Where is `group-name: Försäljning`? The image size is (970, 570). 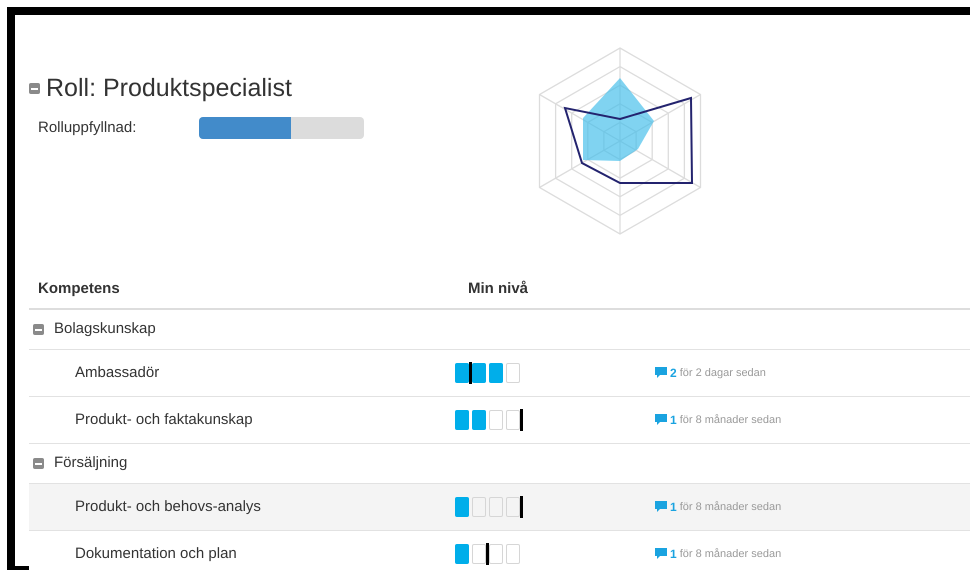
group-name: Försäljning is located at coordinates (91, 463).